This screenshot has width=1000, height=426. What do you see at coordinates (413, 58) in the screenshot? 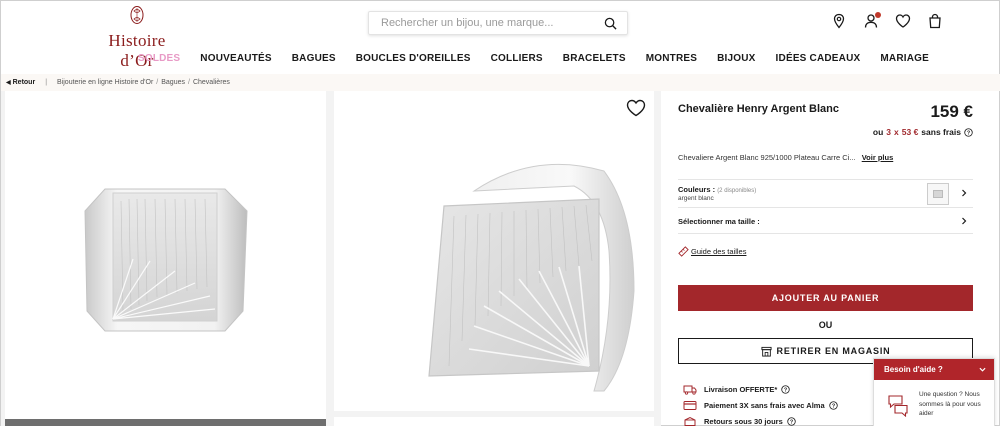
I see `nav-item-boucles-oreilles: BOUCLES D'OREILLES` at bounding box center [413, 58].